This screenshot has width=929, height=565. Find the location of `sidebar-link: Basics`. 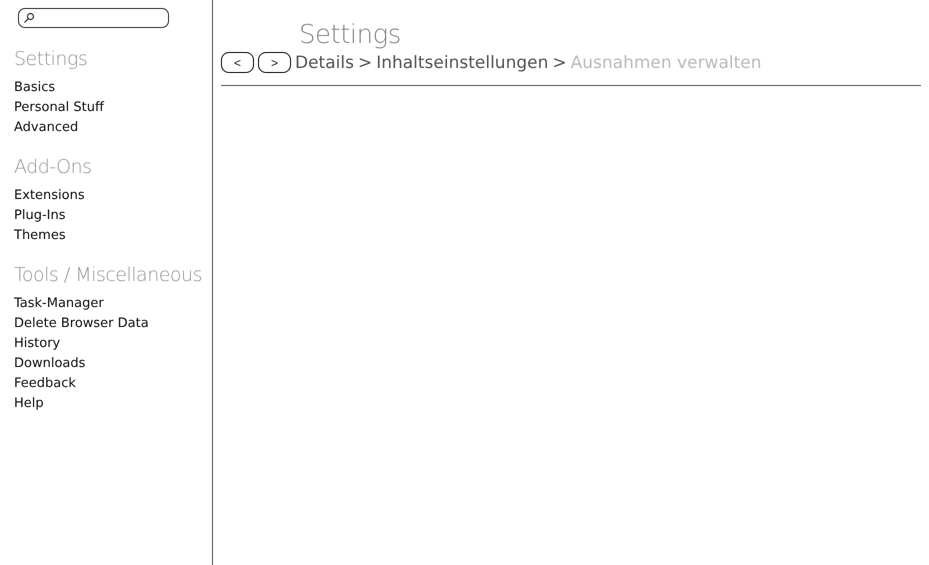

sidebar-link: Basics is located at coordinates (113, 88).